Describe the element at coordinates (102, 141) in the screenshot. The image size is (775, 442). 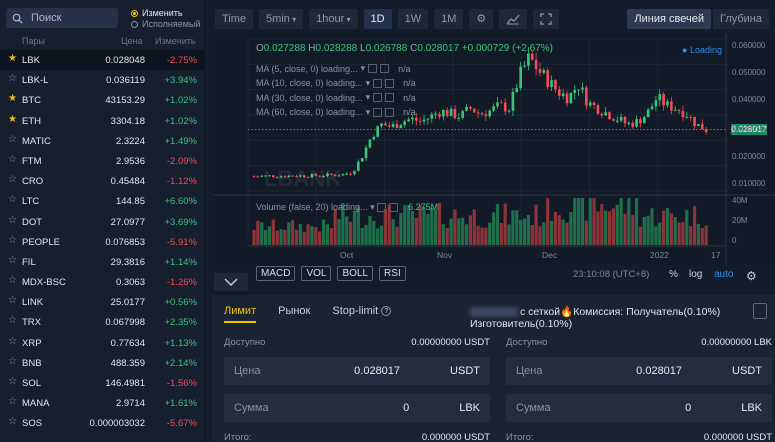
I see `pair-row: ☆ MATIC 2.3224 +1.49%` at that location.